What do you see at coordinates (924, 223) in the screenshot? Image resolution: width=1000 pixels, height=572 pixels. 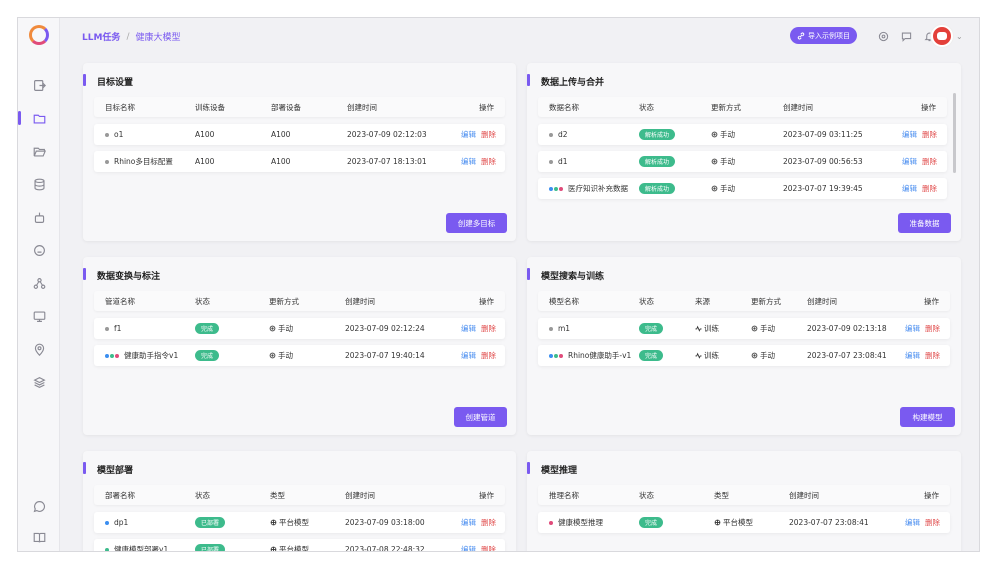 I see `prepare-data-button: 准备数据` at bounding box center [924, 223].